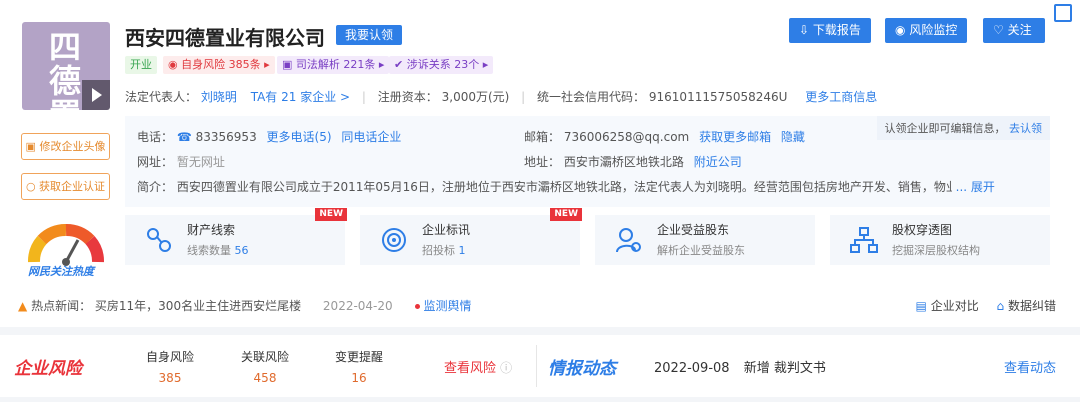 Image resolution: width=1080 pixels, height=402 pixels. What do you see at coordinates (626, 137) in the screenshot?
I see `email-value: 736006258@qq.com` at bounding box center [626, 137].